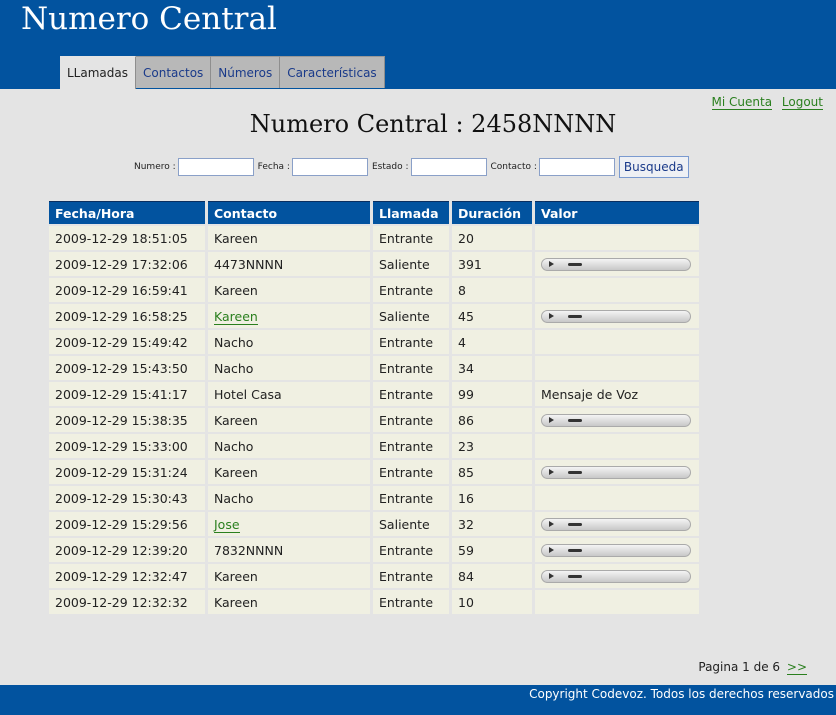  I want to click on table-row: 2009-12-29 15:38:35 Kareen Entrante 86, so click(374, 420).